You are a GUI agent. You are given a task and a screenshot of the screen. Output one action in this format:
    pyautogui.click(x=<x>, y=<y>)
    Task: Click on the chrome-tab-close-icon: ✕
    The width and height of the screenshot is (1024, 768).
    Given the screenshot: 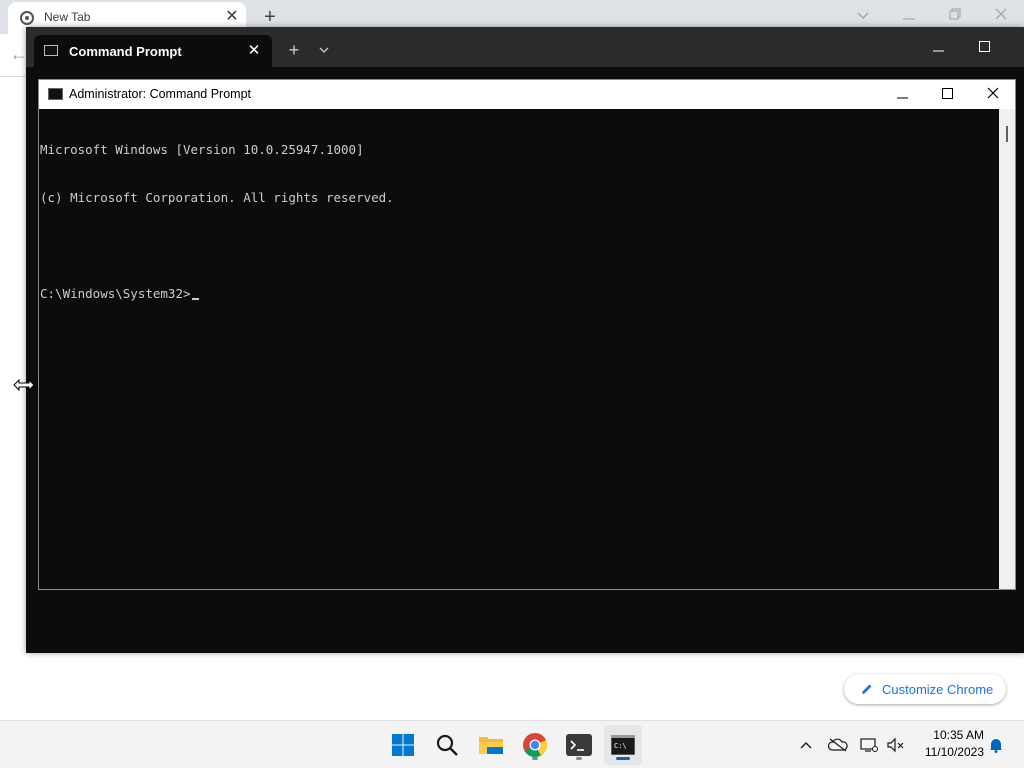 What is the action you would take?
    pyautogui.click(x=232, y=17)
    